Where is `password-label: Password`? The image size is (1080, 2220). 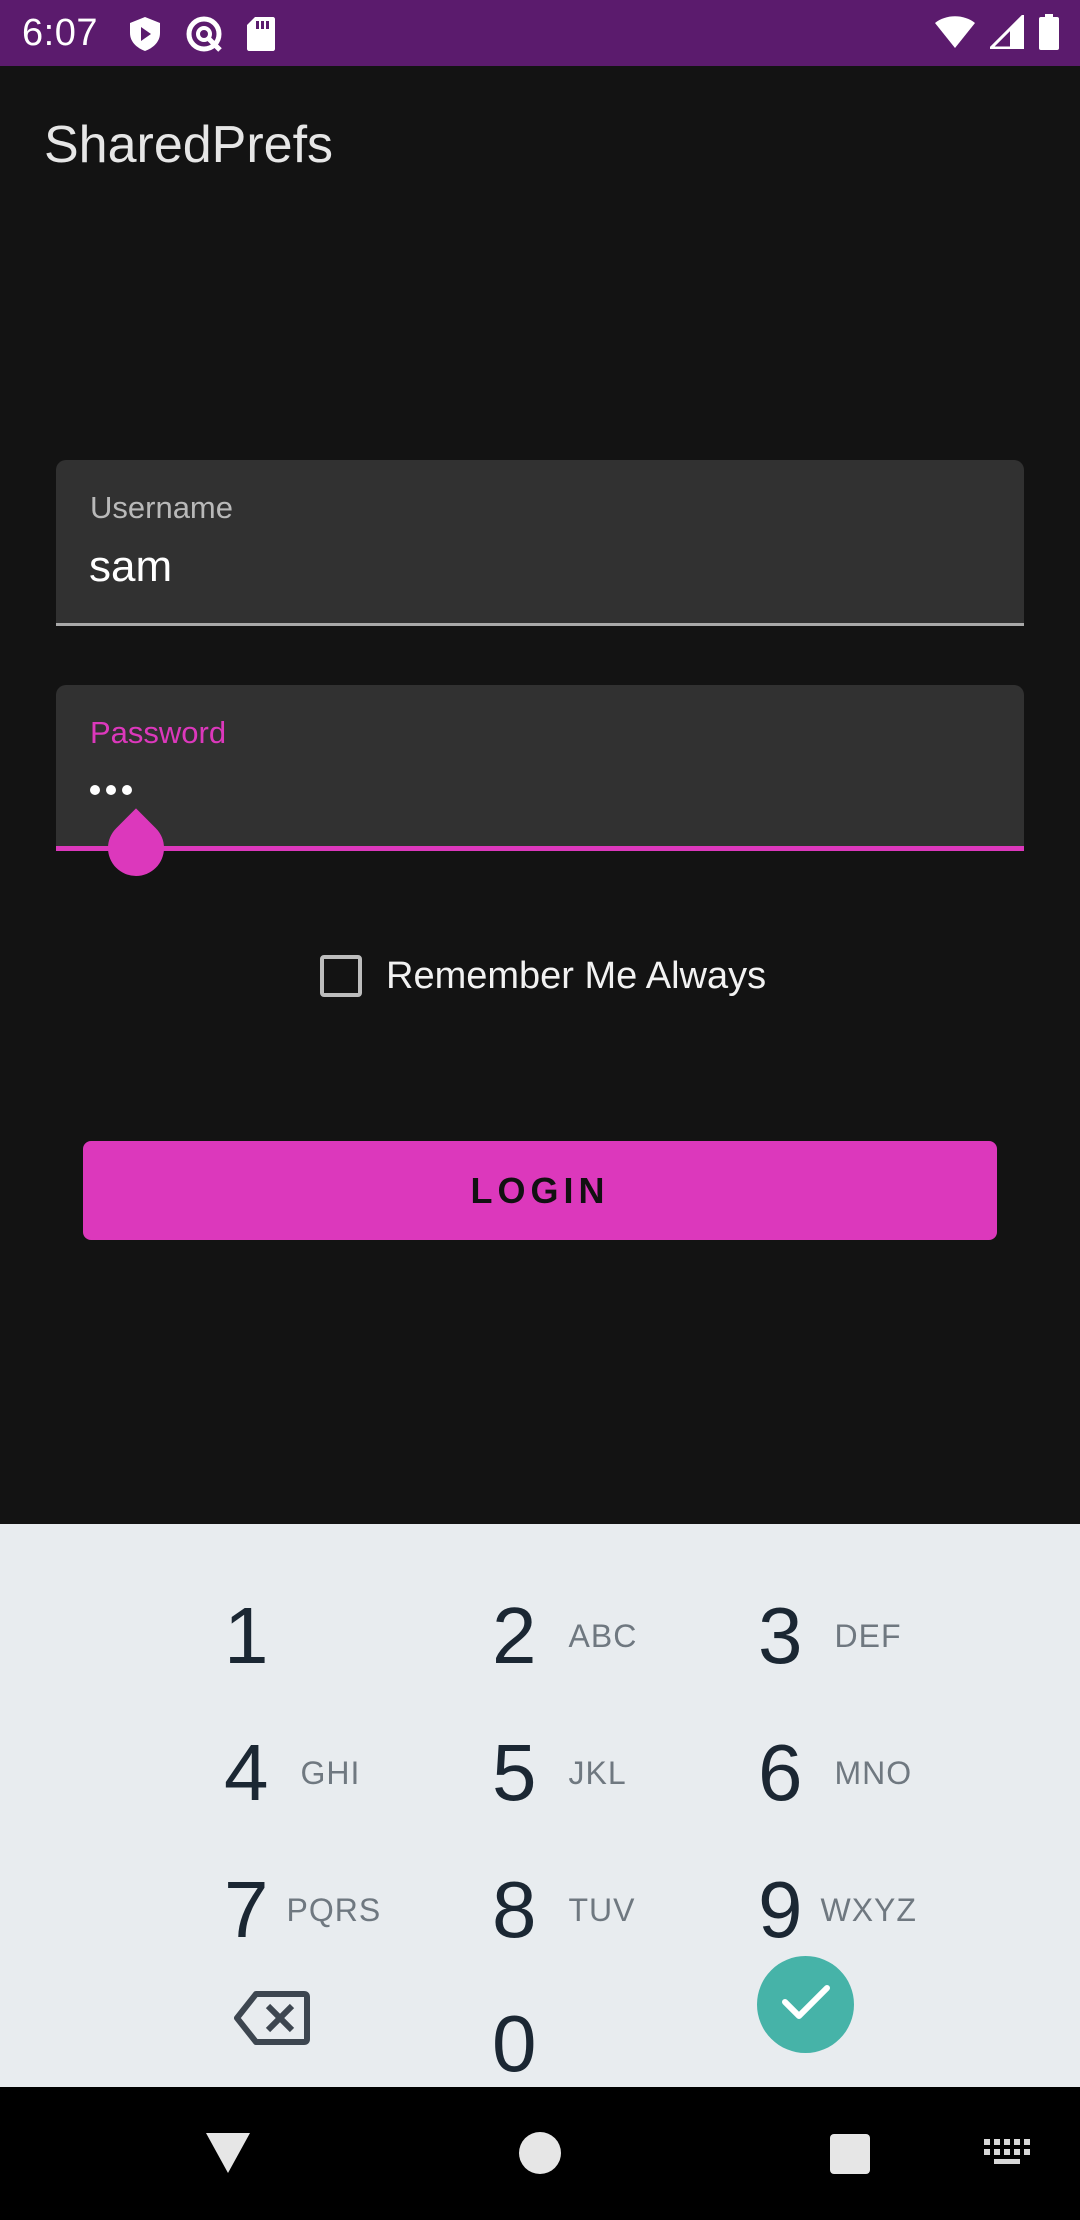 password-label: Password is located at coordinates (158, 732).